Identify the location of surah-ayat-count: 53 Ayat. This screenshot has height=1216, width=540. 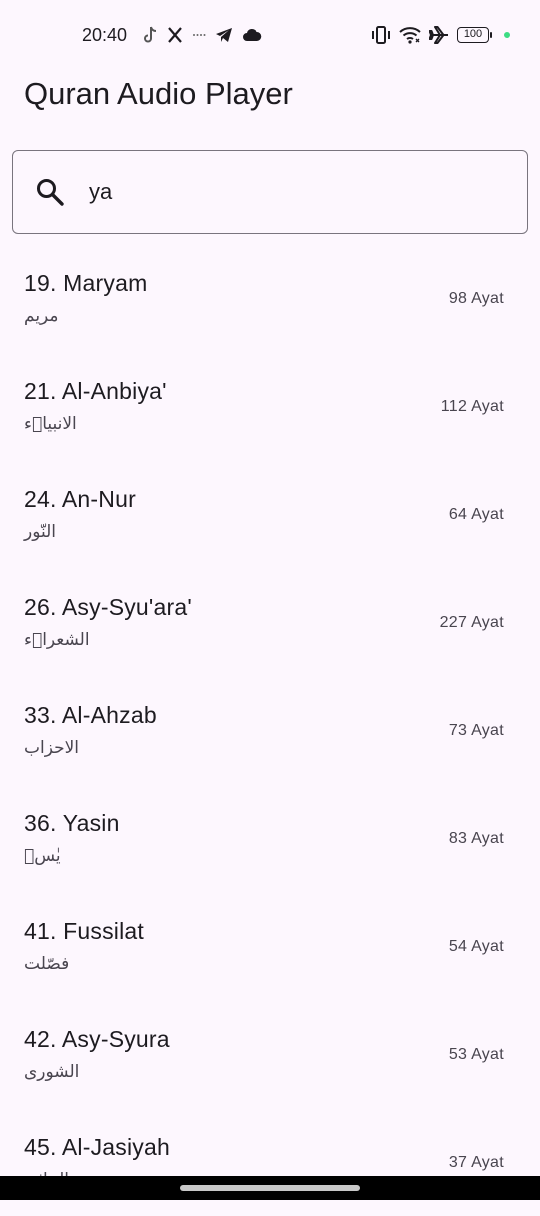
(476, 1054).